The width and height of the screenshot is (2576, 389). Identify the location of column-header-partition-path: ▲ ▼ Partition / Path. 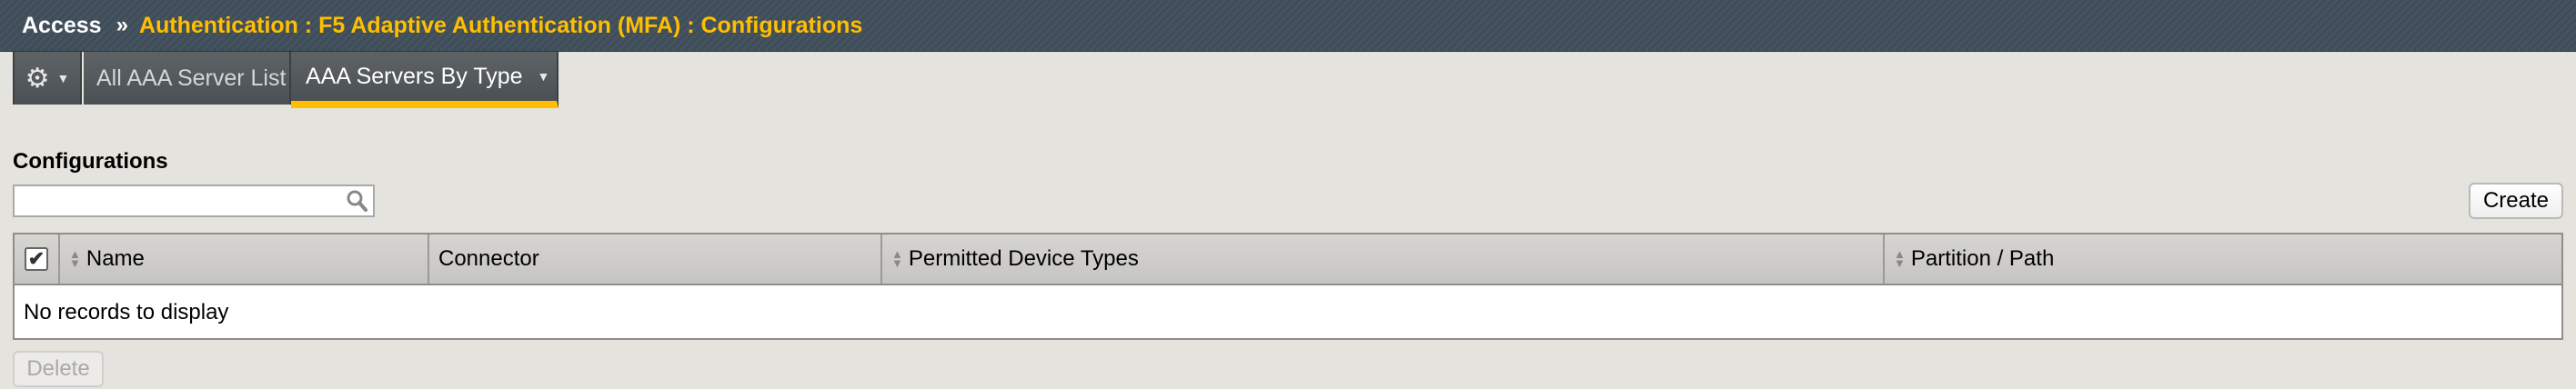
(2223, 259).